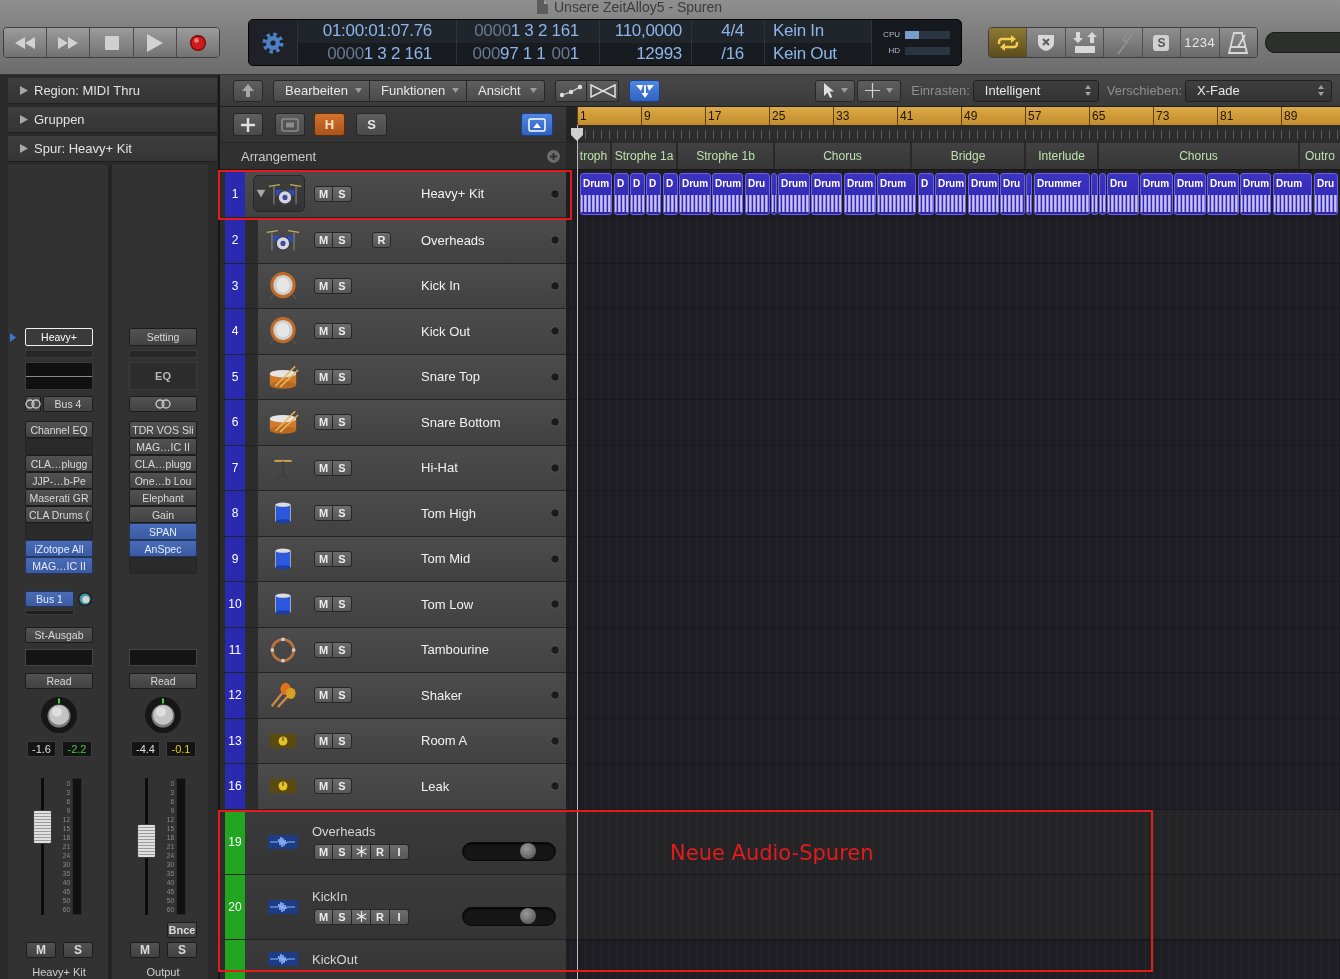 This screenshot has height=979, width=1340. What do you see at coordinates (273, 42) in the screenshot?
I see `settings-icon` at bounding box center [273, 42].